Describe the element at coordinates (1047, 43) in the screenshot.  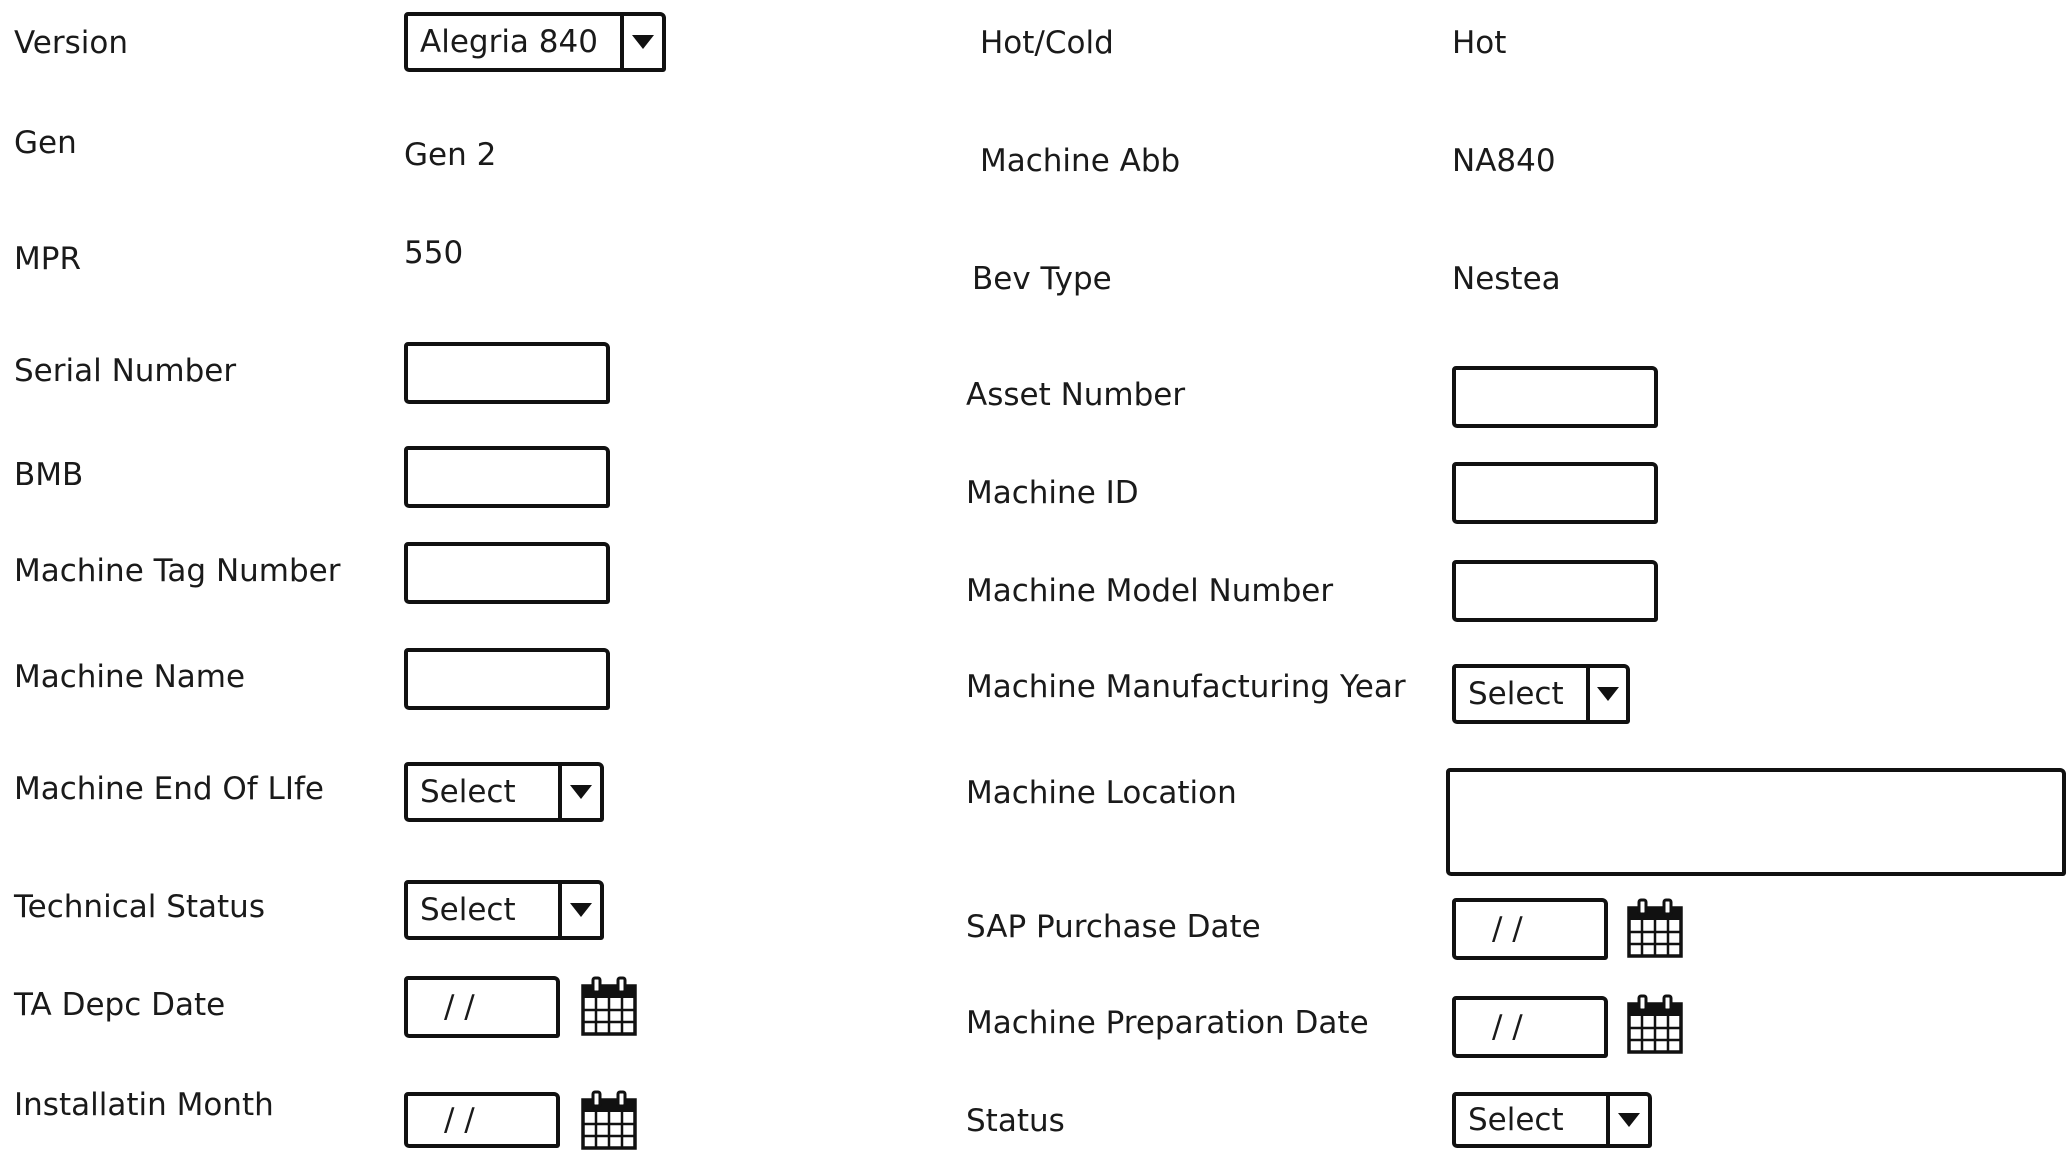
I see `hot-cold-label: Hot/Cold` at that location.